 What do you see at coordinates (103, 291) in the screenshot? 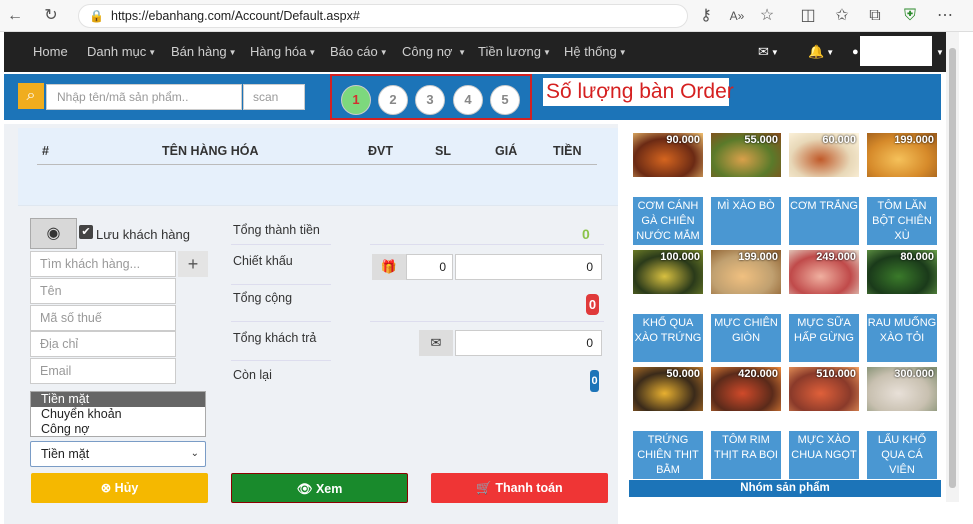
I see `customer-name-field: Tên` at bounding box center [103, 291].